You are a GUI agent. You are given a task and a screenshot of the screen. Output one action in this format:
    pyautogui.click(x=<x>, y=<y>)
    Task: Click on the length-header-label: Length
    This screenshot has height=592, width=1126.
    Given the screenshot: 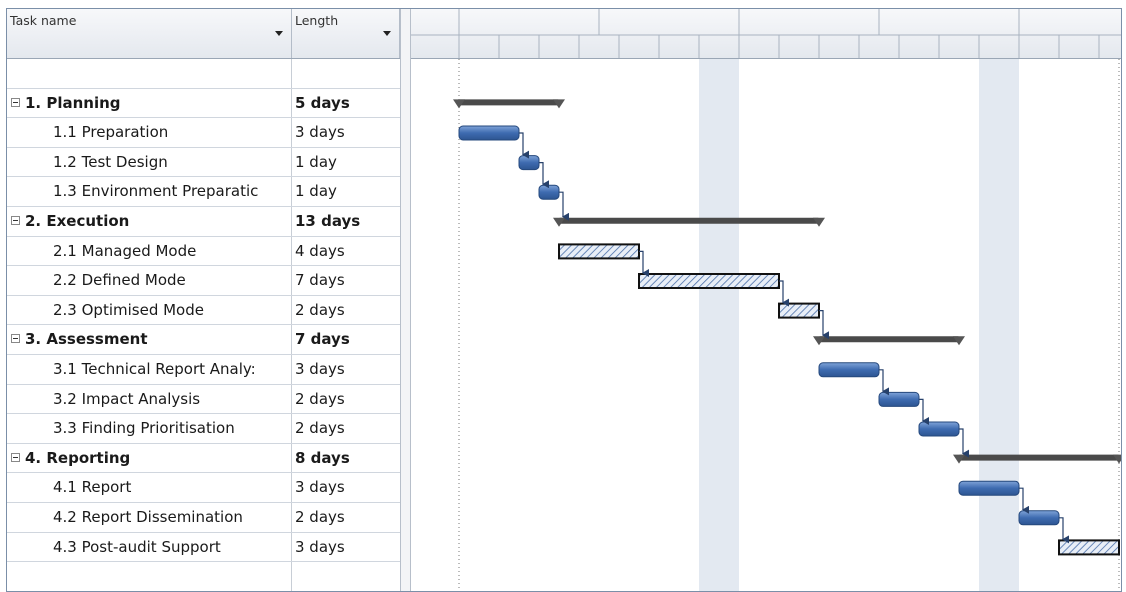 What is the action you would take?
    pyautogui.click(x=317, y=20)
    